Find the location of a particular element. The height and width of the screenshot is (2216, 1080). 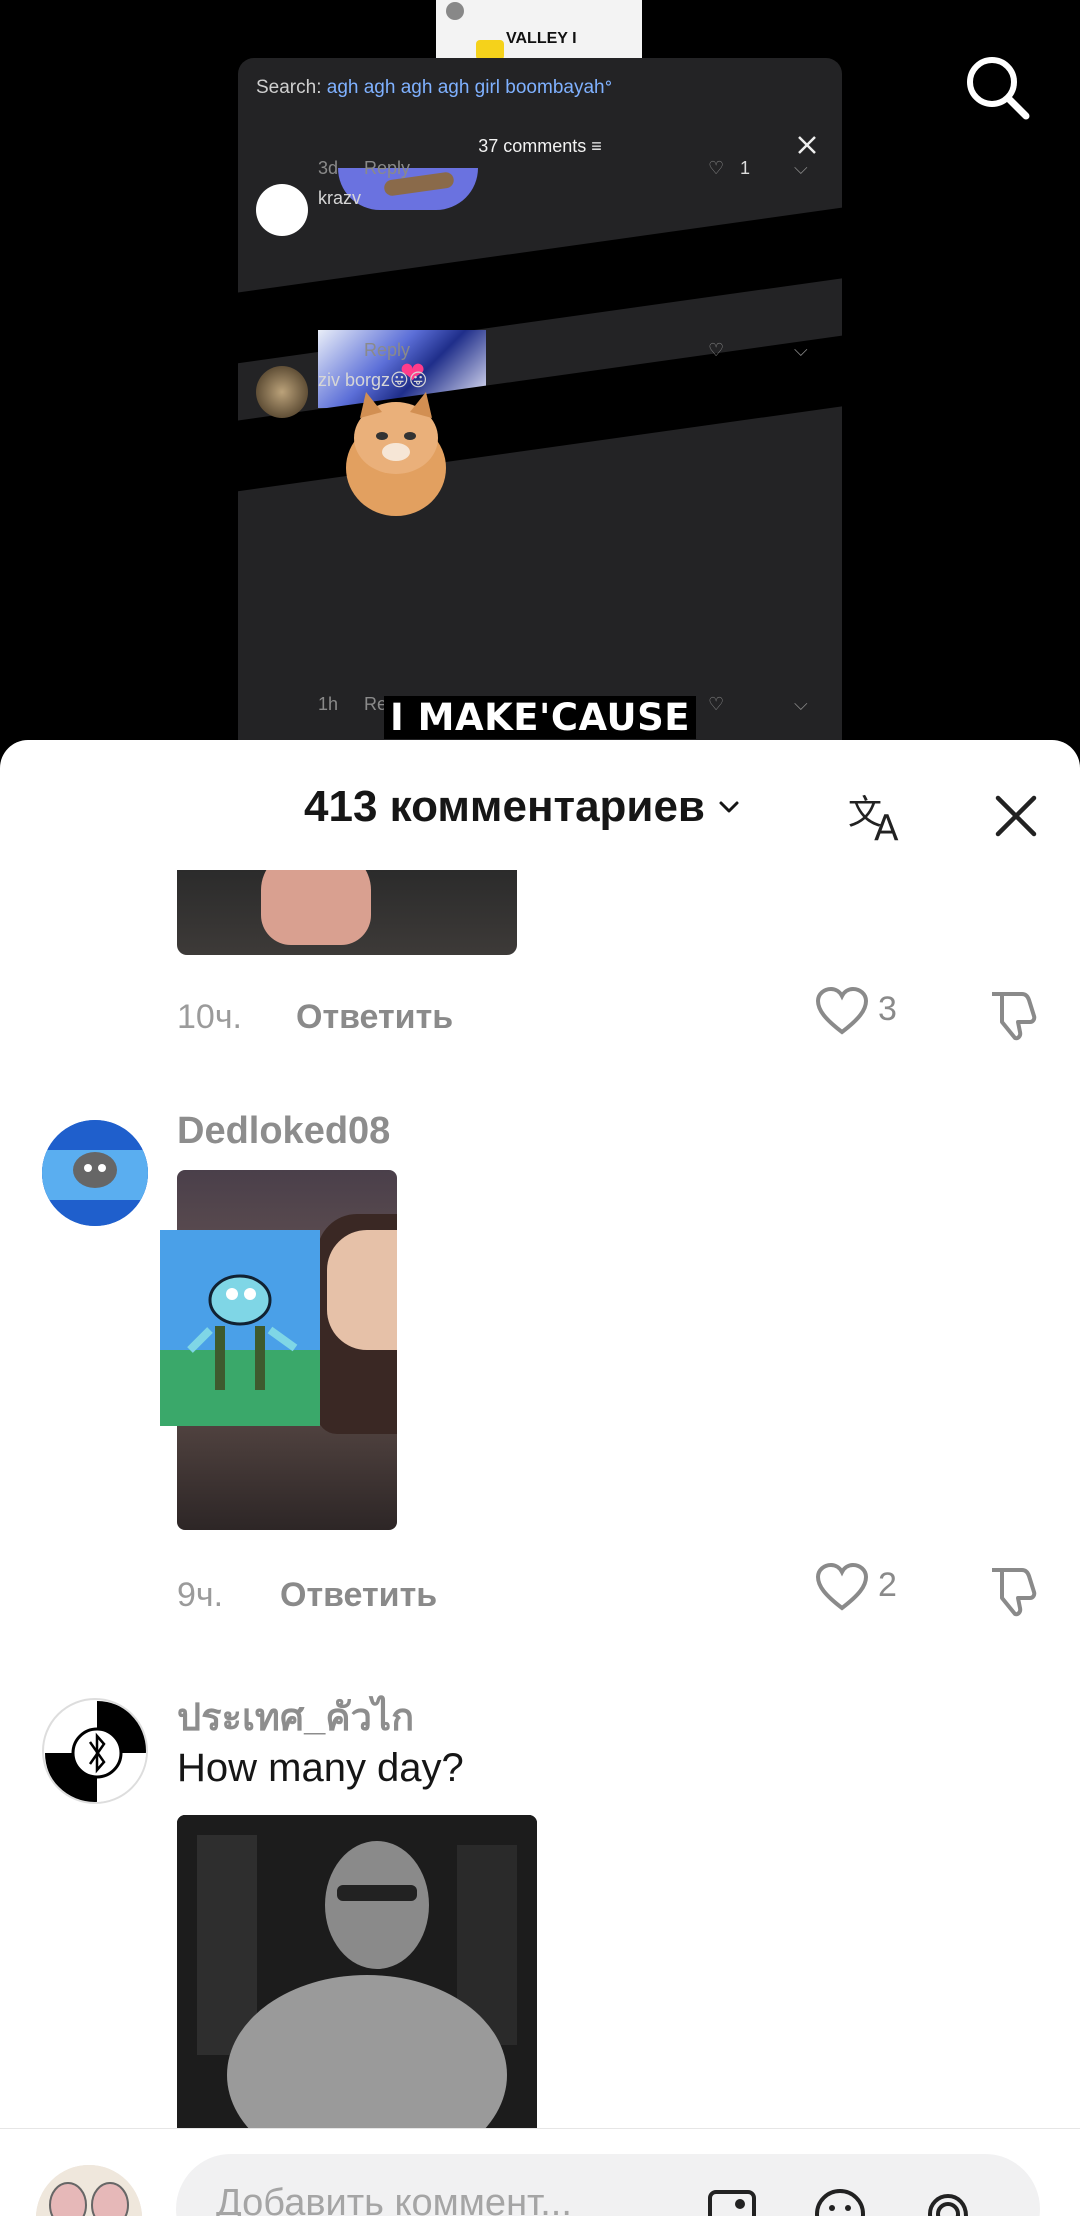

embedded-avatar-krazv is located at coordinates (282, 210).